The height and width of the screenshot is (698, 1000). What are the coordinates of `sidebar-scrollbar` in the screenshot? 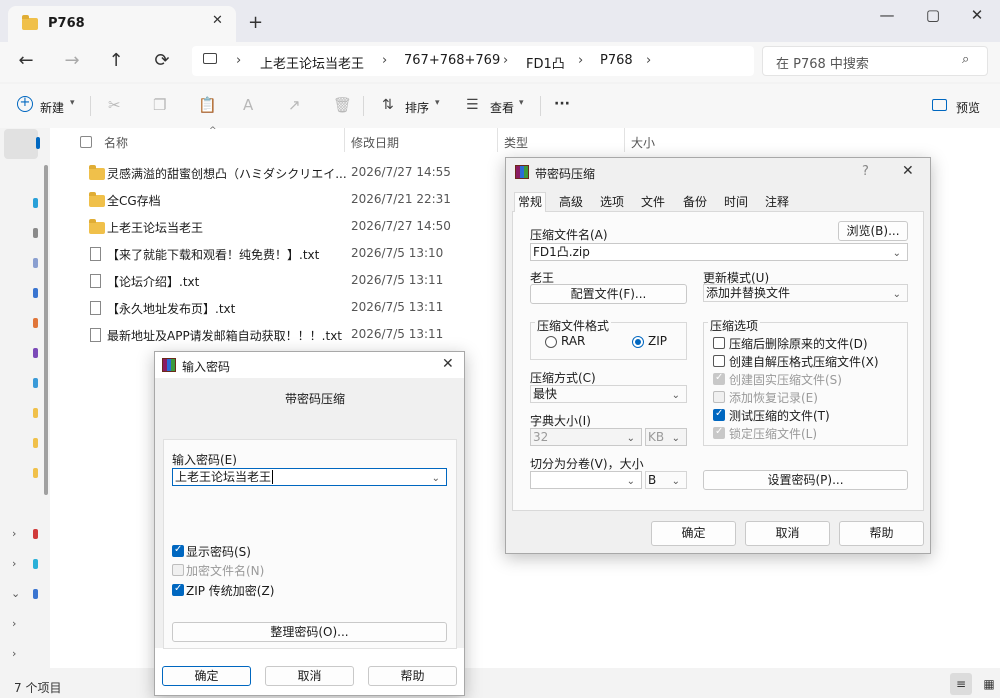 It's located at (46, 330).